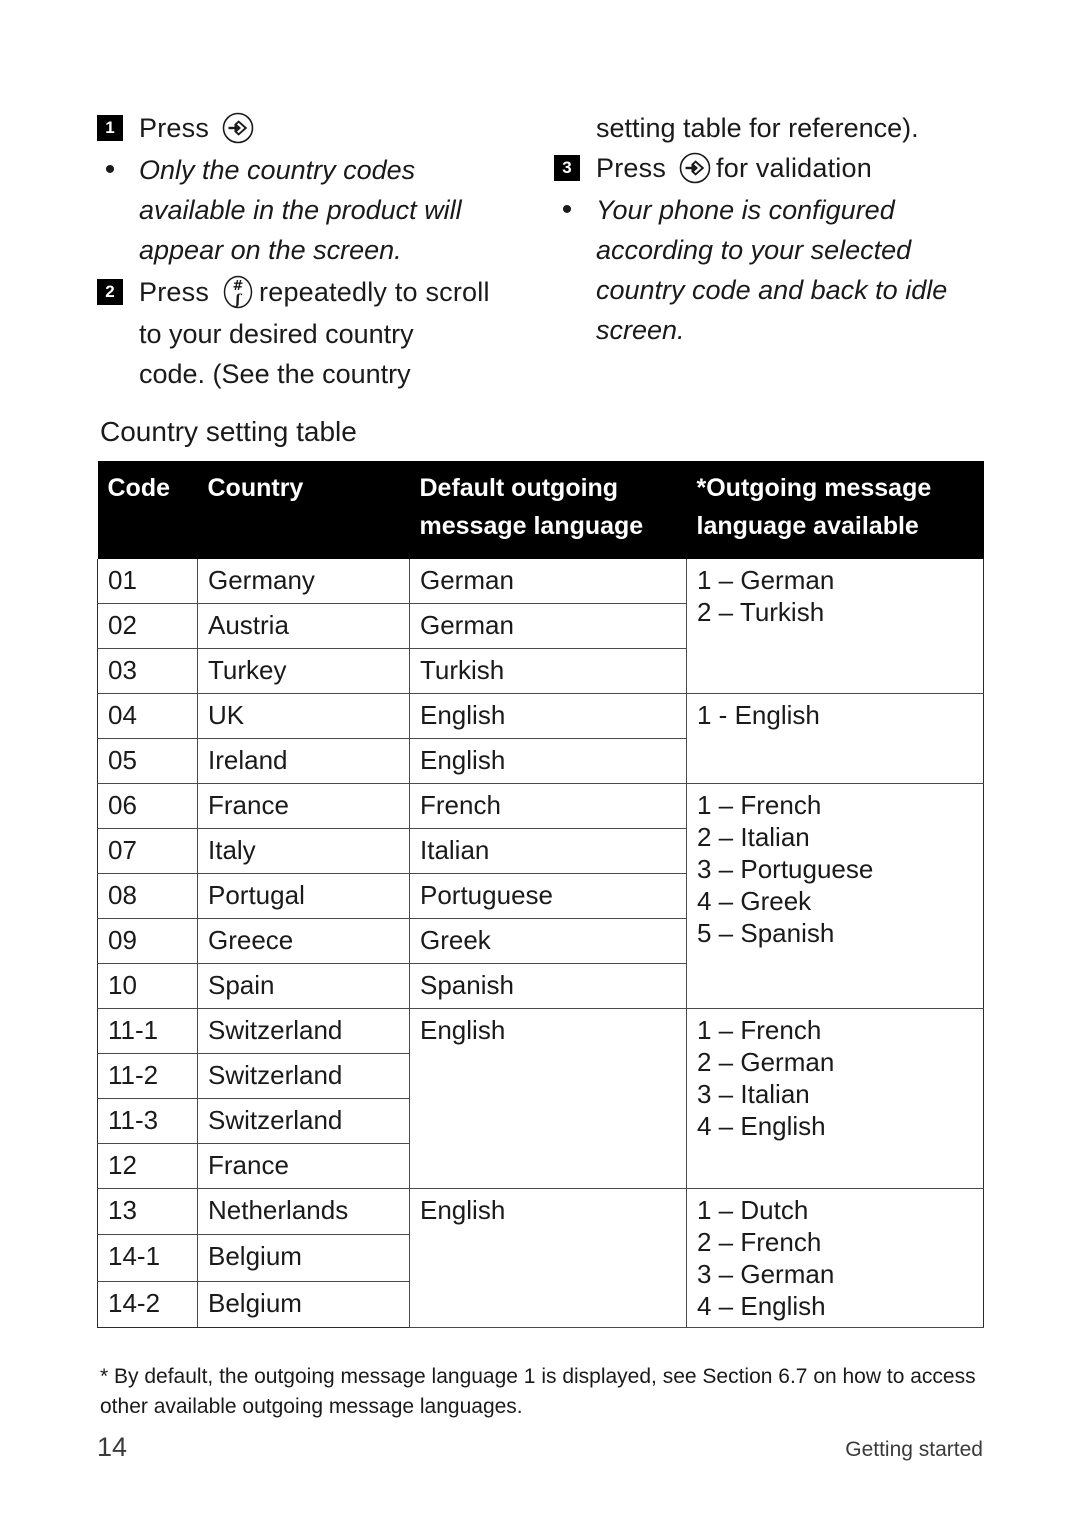 Image resolution: width=1080 pixels, height=1527 pixels. I want to click on hash-key-icon: # ʃ, so click(238, 292).